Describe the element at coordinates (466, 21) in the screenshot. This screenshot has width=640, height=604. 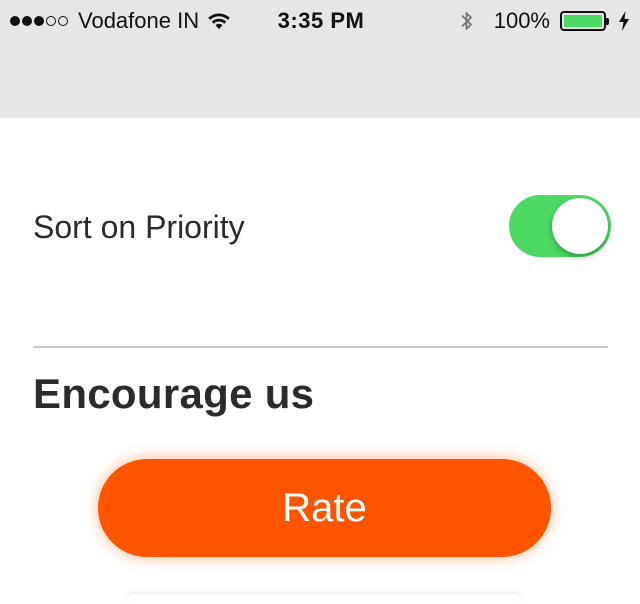
I see `bluetooth-icon` at that location.